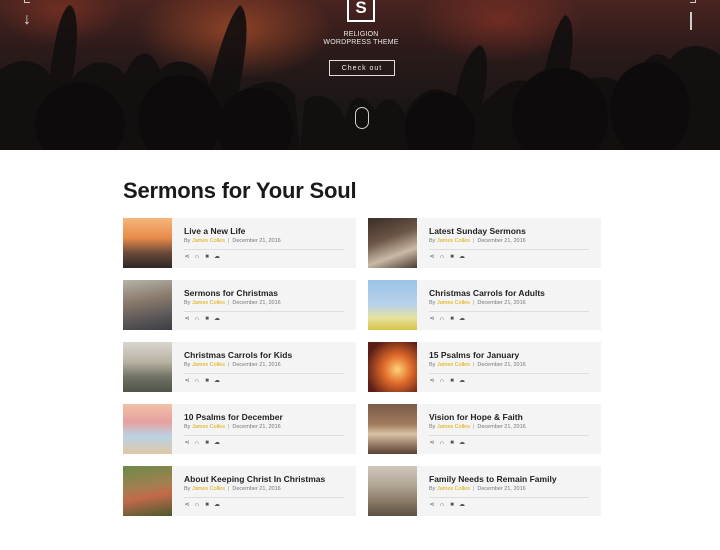 Image resolution: width=720 pixels, height=550 pixels. What do you see at coordinates (187, 365) in the screenshot?
I see `by-label: By` at bounding box center [187, 365].